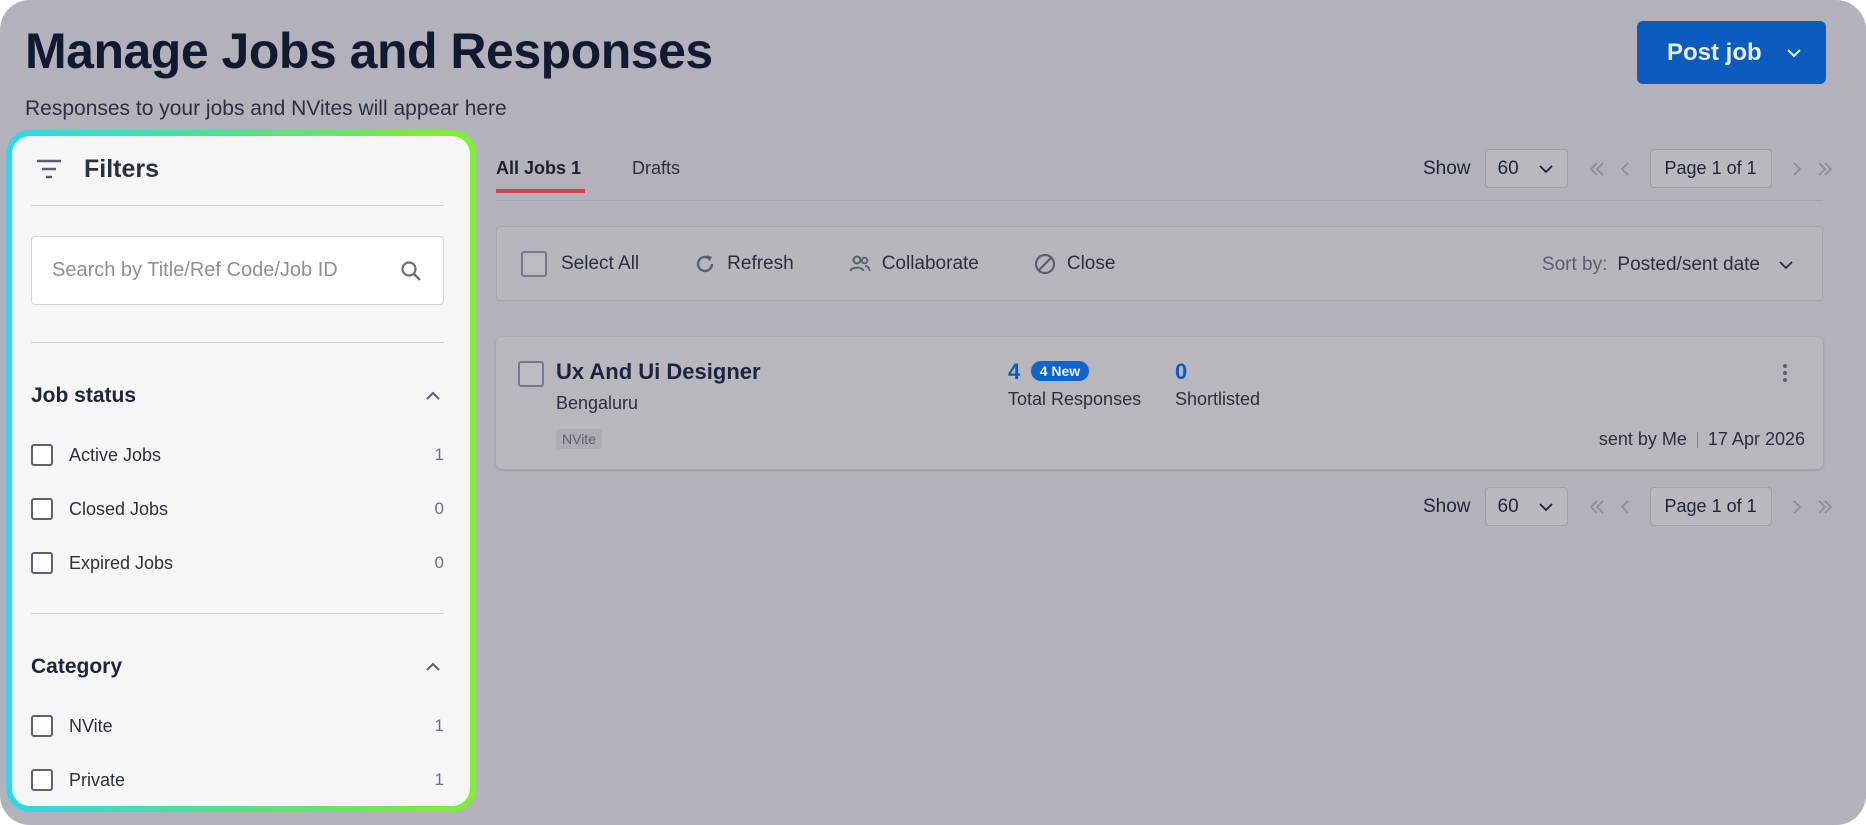  Describe the element at coordinates (1447, 506) in the screenshot. I see `show-label: Show` at that location.